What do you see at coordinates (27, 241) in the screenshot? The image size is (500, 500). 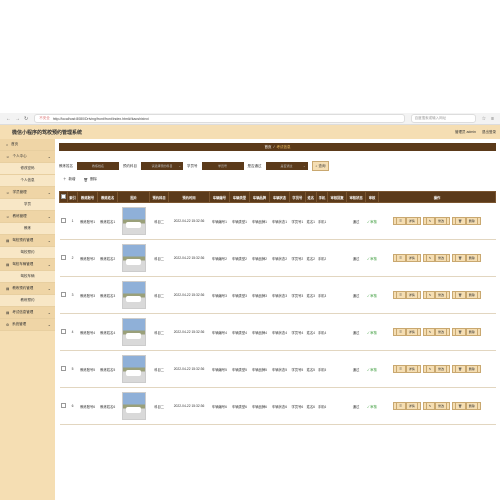 I see `sidebar-item: ▤ 驾校预约管理 ⌄` at bounding box center [27, 241].